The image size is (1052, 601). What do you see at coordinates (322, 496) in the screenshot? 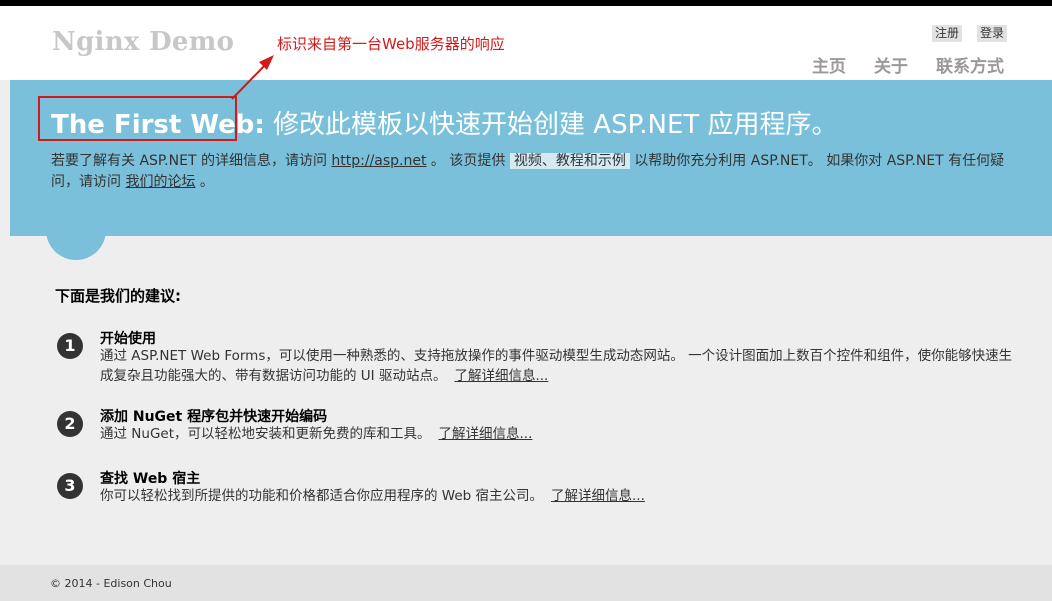
I see `step-description-text: 你可以轻松找到所提供的功能和价格都适合你应用程序的 Web 宿主公司。` at bounding box center [322, 496].